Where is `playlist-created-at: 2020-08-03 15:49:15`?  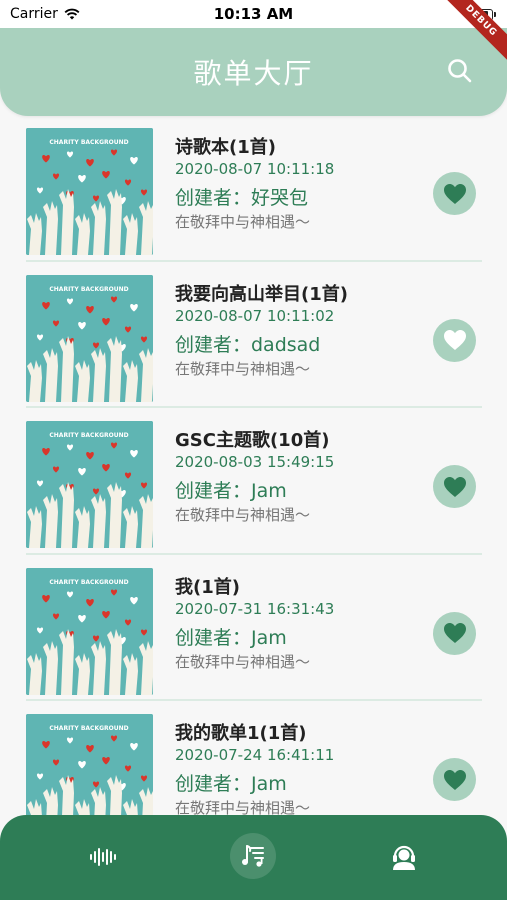 playlist-created-at: 2020-08-03 15:49:15 is located at coordinates (255, 462).